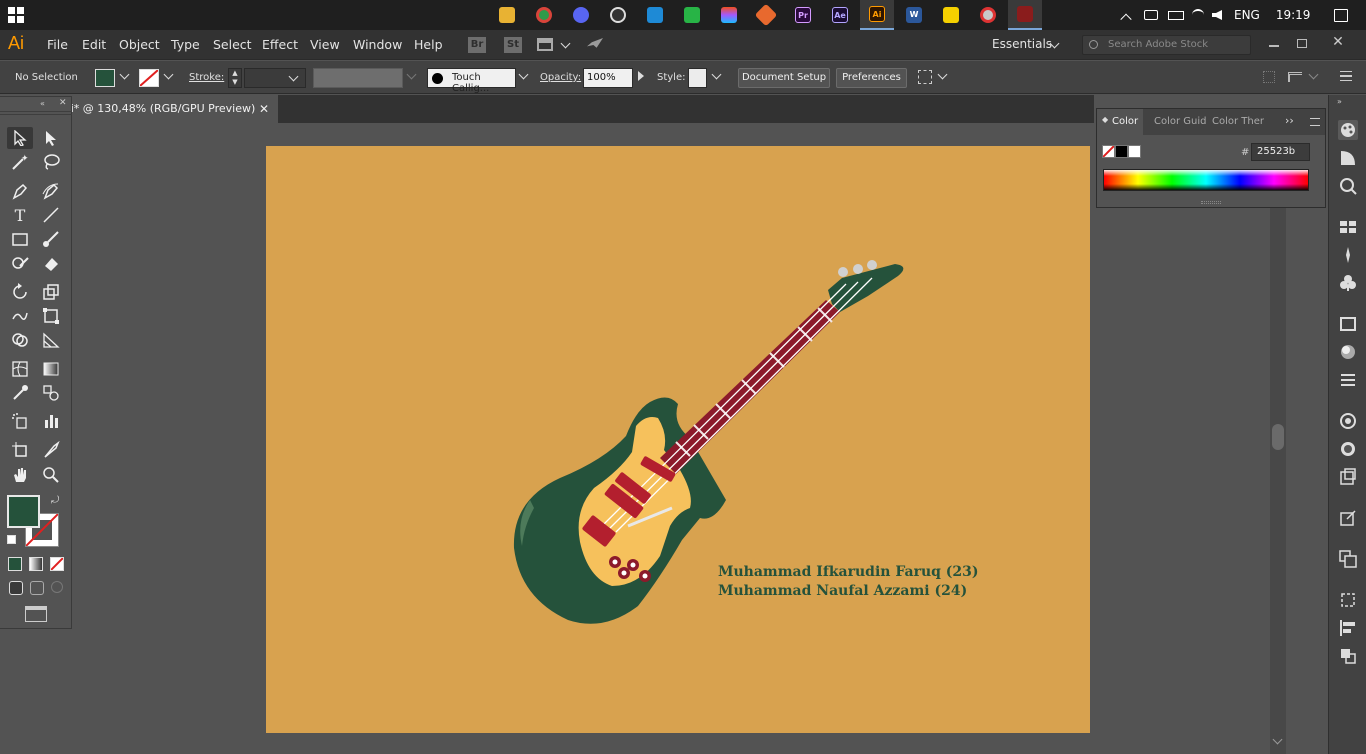 This screenshot has width=1366, height=754. What do you see at coordinates (63, 103) in the screenshot?
I see `panel-close-icon: ✕` at bounding box center [63, 103].